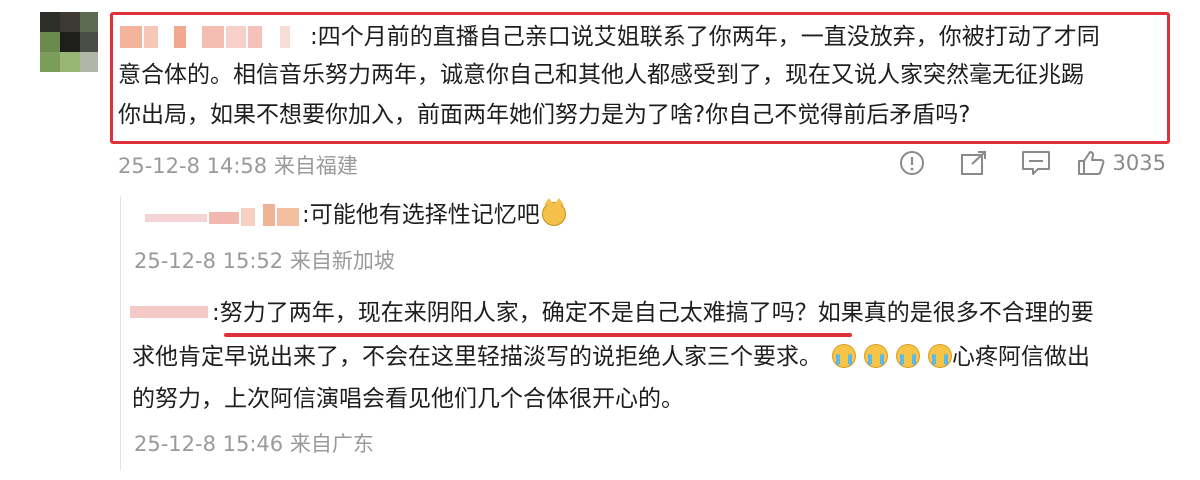 This screenshot has height=480, width=1200. I want to click on highlight-underline, so click(538, 335).